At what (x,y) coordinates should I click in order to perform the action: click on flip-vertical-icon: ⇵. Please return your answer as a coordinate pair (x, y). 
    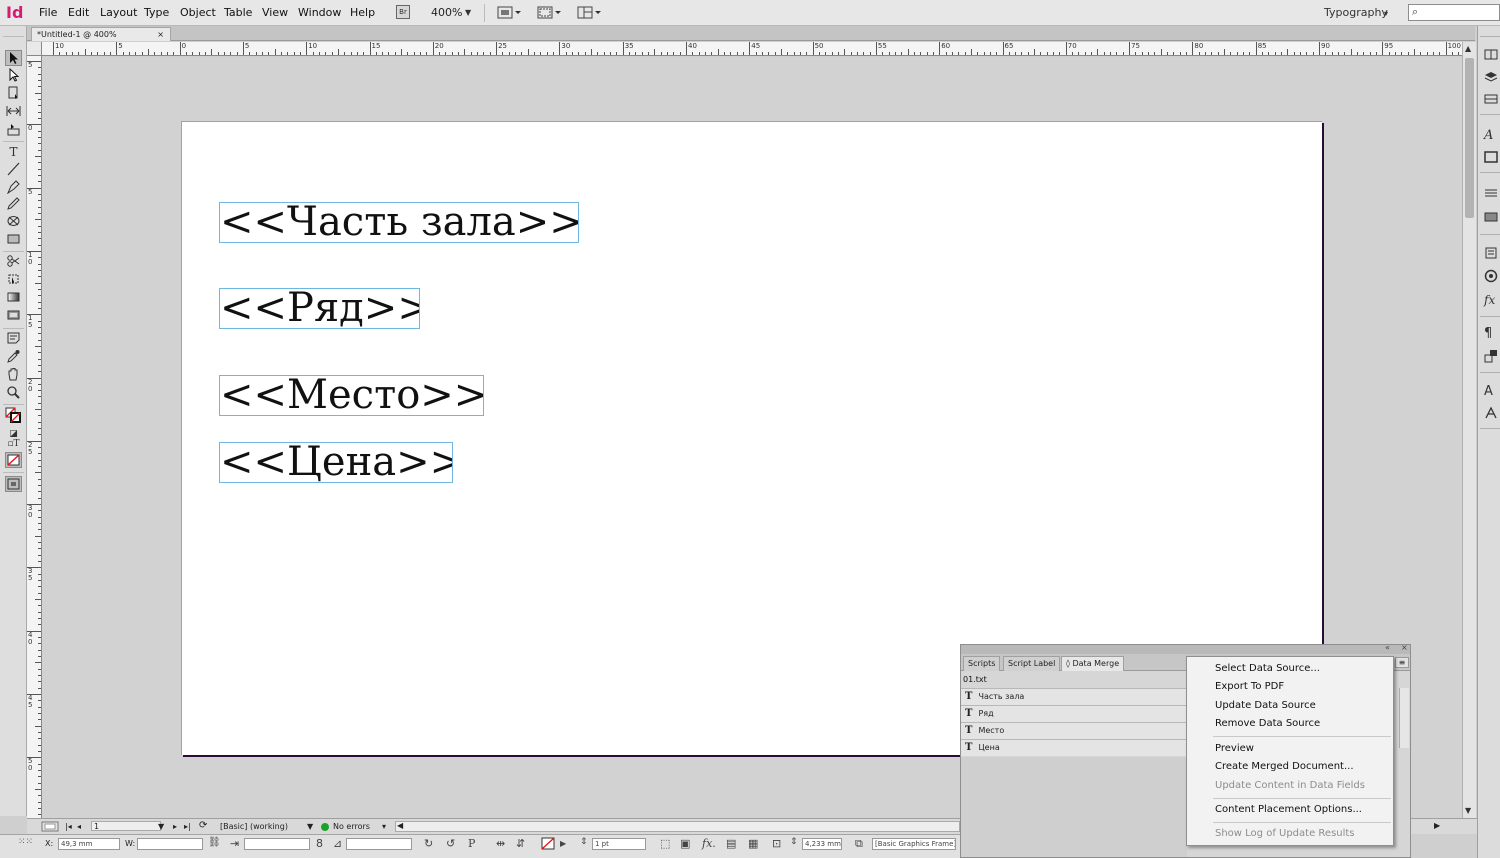
    Looking at the image, I should click on (520, 843).